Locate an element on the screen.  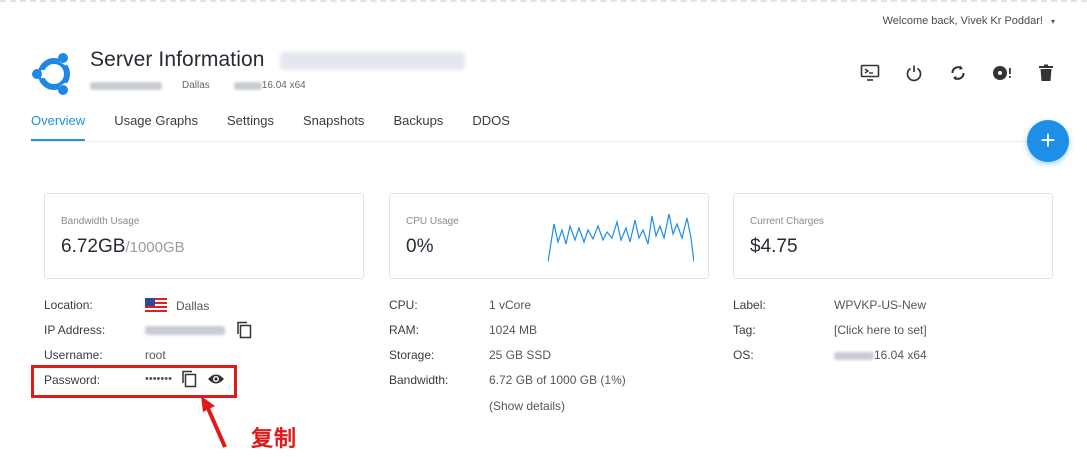
server-label-redacted is located at coordinates (372, 61).